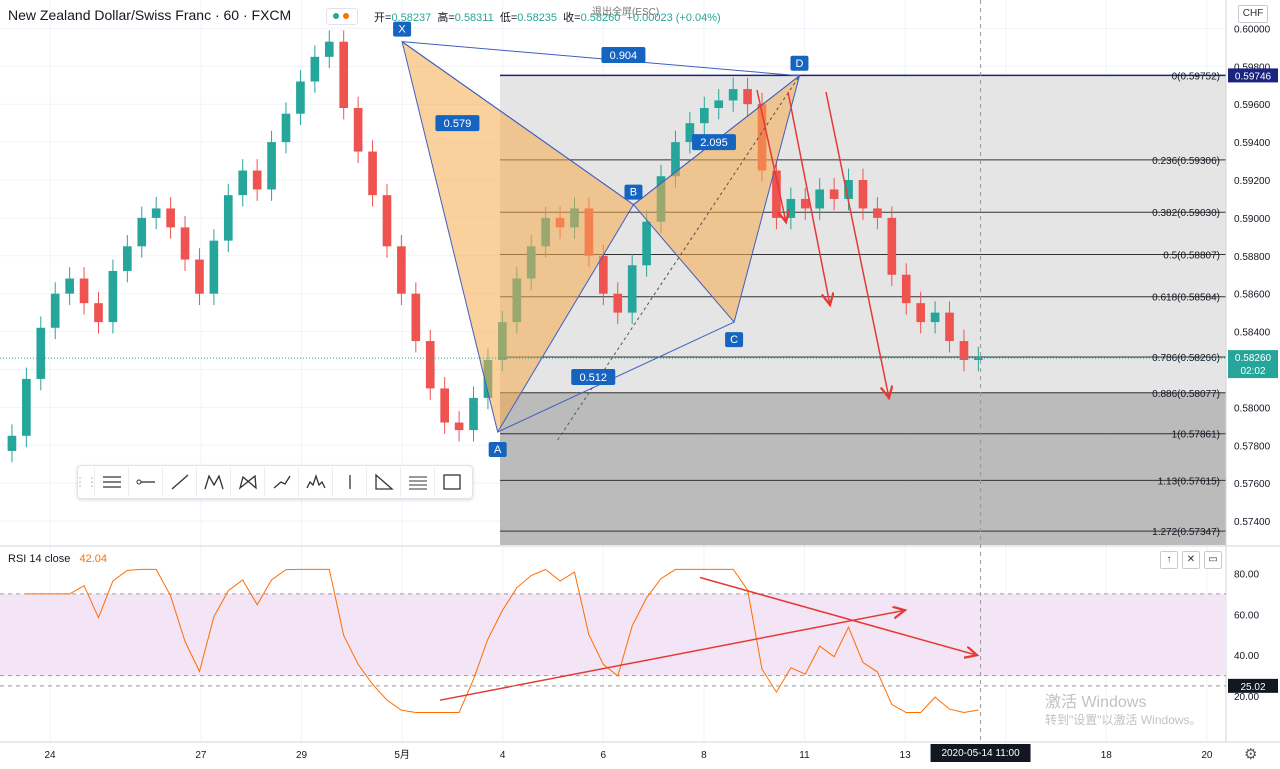 The image size is (1280, 769). What do you see at coordinates (17, 559) in the screenshot?
I see `rsi-name: RSI` at bounding box center [17, 559].